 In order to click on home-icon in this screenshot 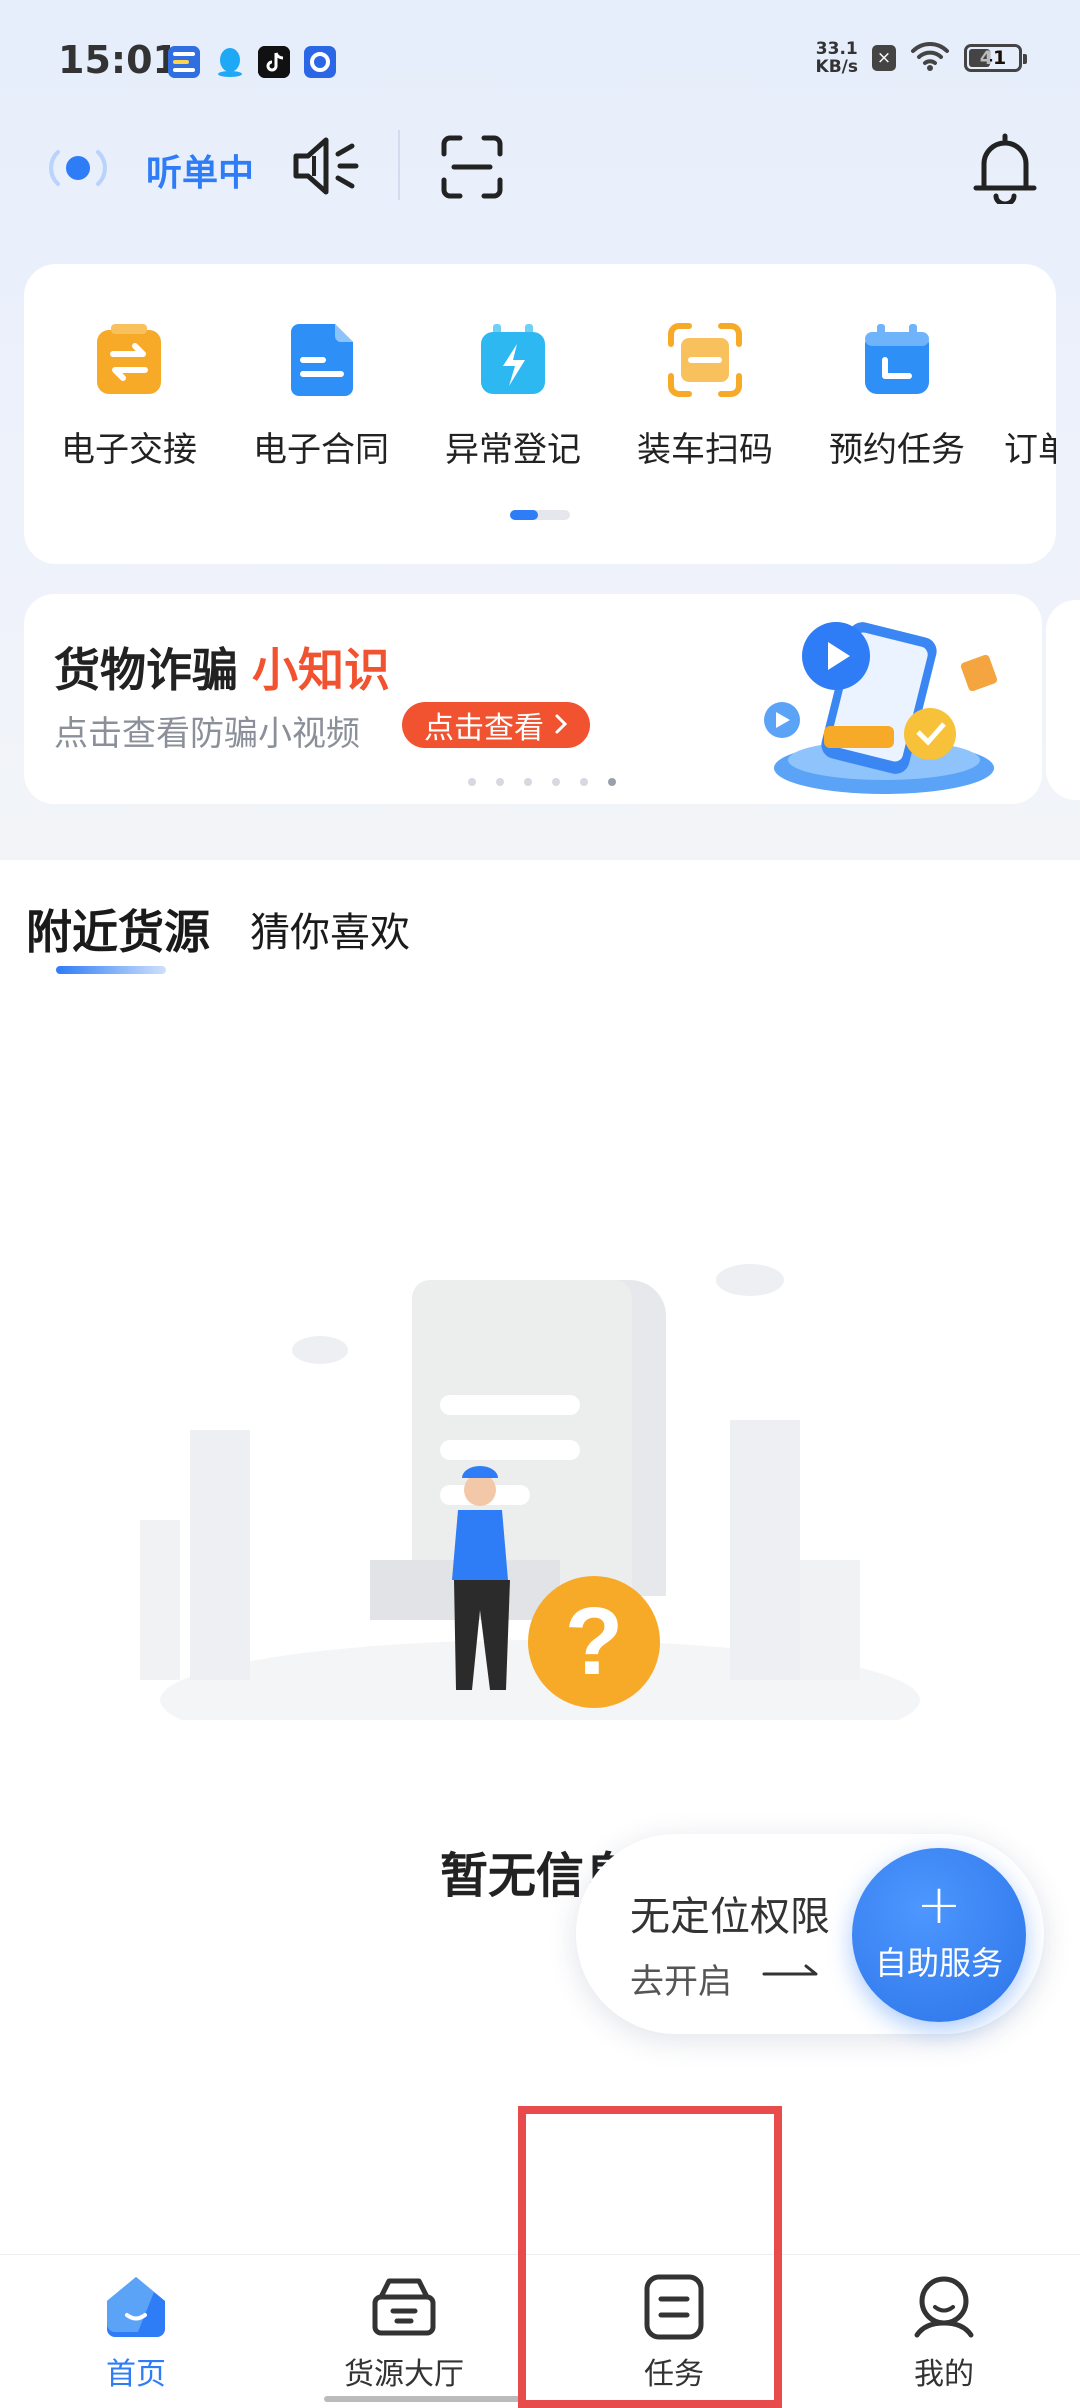, I will do `click(136, 2306)`.